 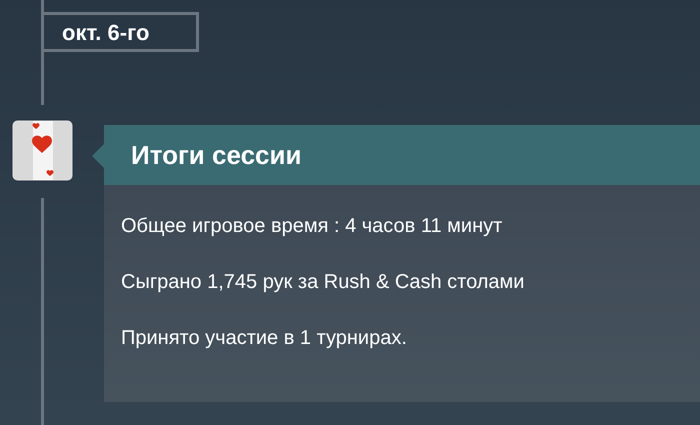 What do you see at coordinates (264, 338) in the screenshot?
I see `summary-line: Принято участие в 1 турнирах.` at bounding box center [264, 338].